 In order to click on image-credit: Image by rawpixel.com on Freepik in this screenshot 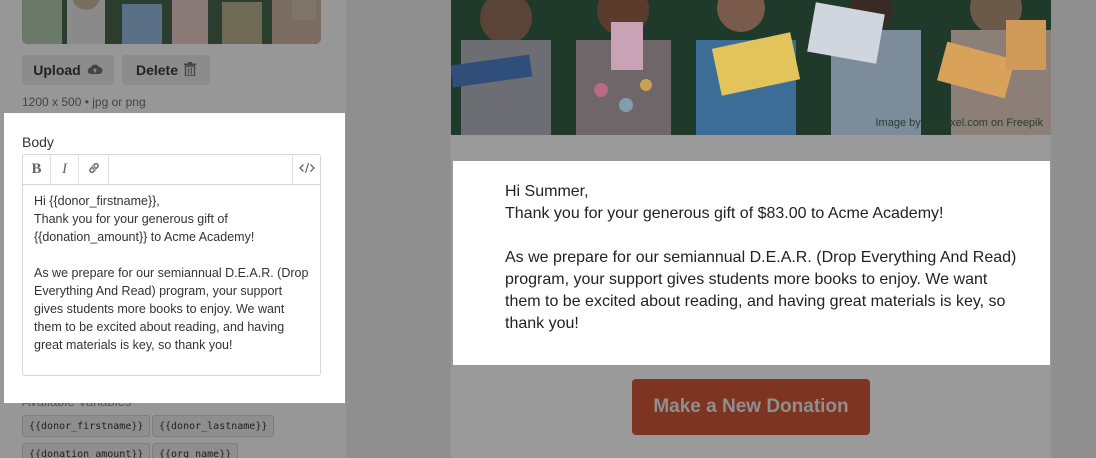, I will do `click(959, 123)`.